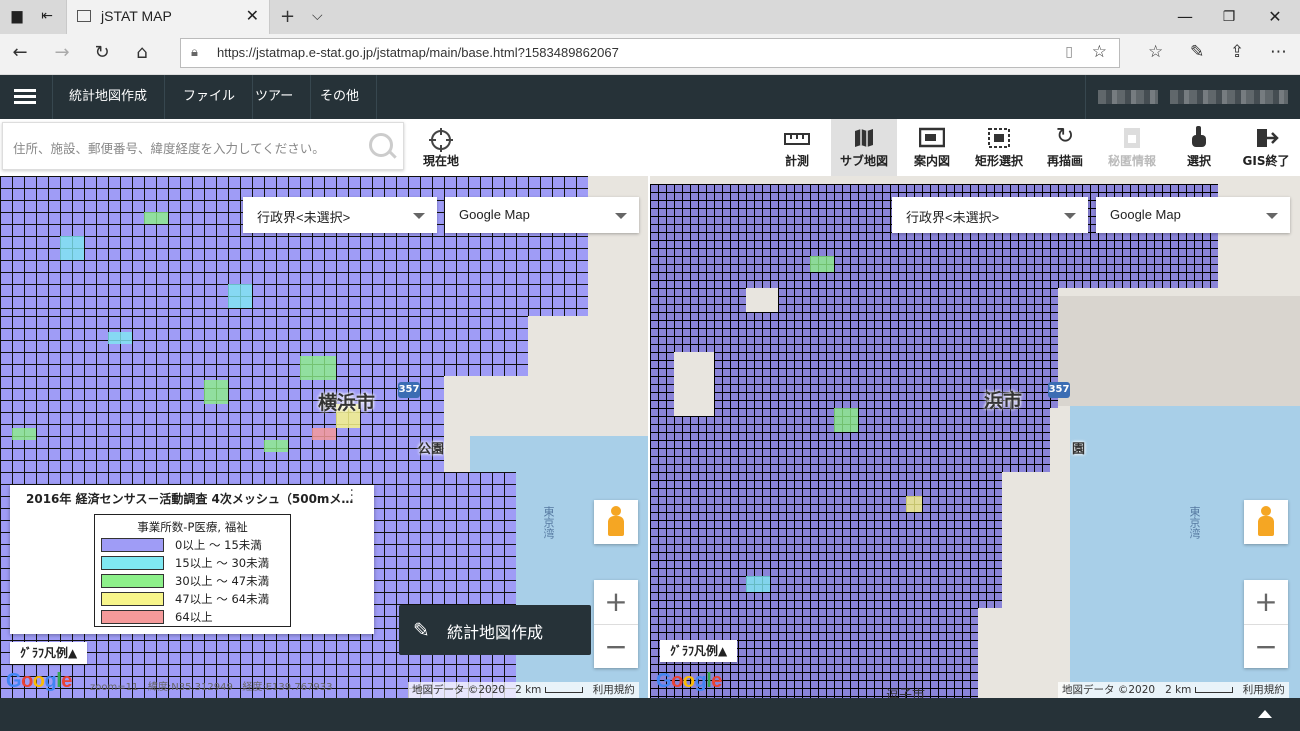  What do you see at coordinates (169, 147) in the screenshot?
I see `search-input: 住所、施設、郵便番号、緯度経度を入力してください。` at bounding box center [169, 147].